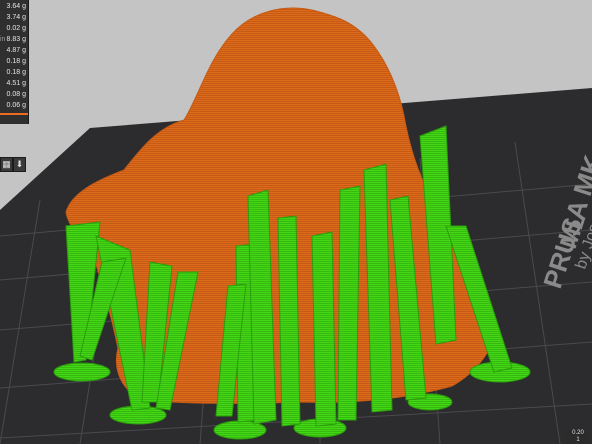 The width and height of the screenshot is (592, 444). Describe the element at coordinates (16, 17) in the screenshot. I see `stat-value: 3.74 g` at that location.